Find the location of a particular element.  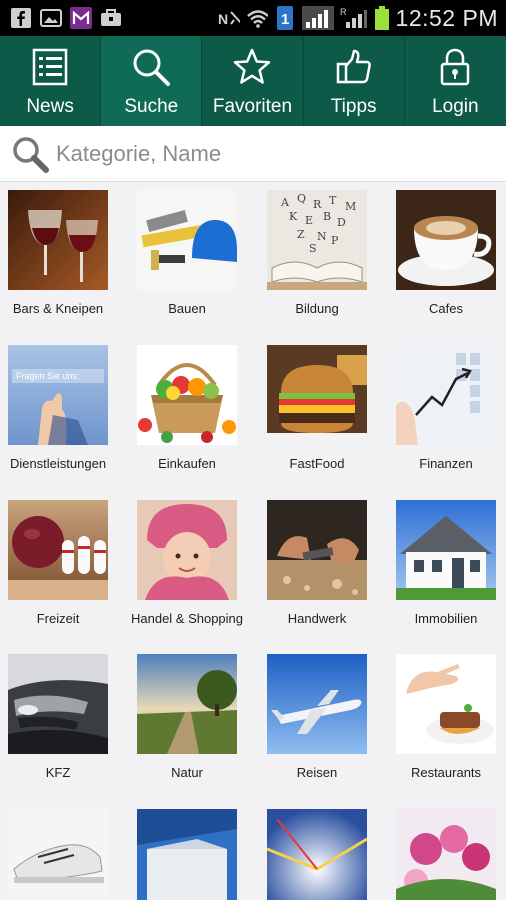

nav-label-news: News is located at coordinates (50, 106).